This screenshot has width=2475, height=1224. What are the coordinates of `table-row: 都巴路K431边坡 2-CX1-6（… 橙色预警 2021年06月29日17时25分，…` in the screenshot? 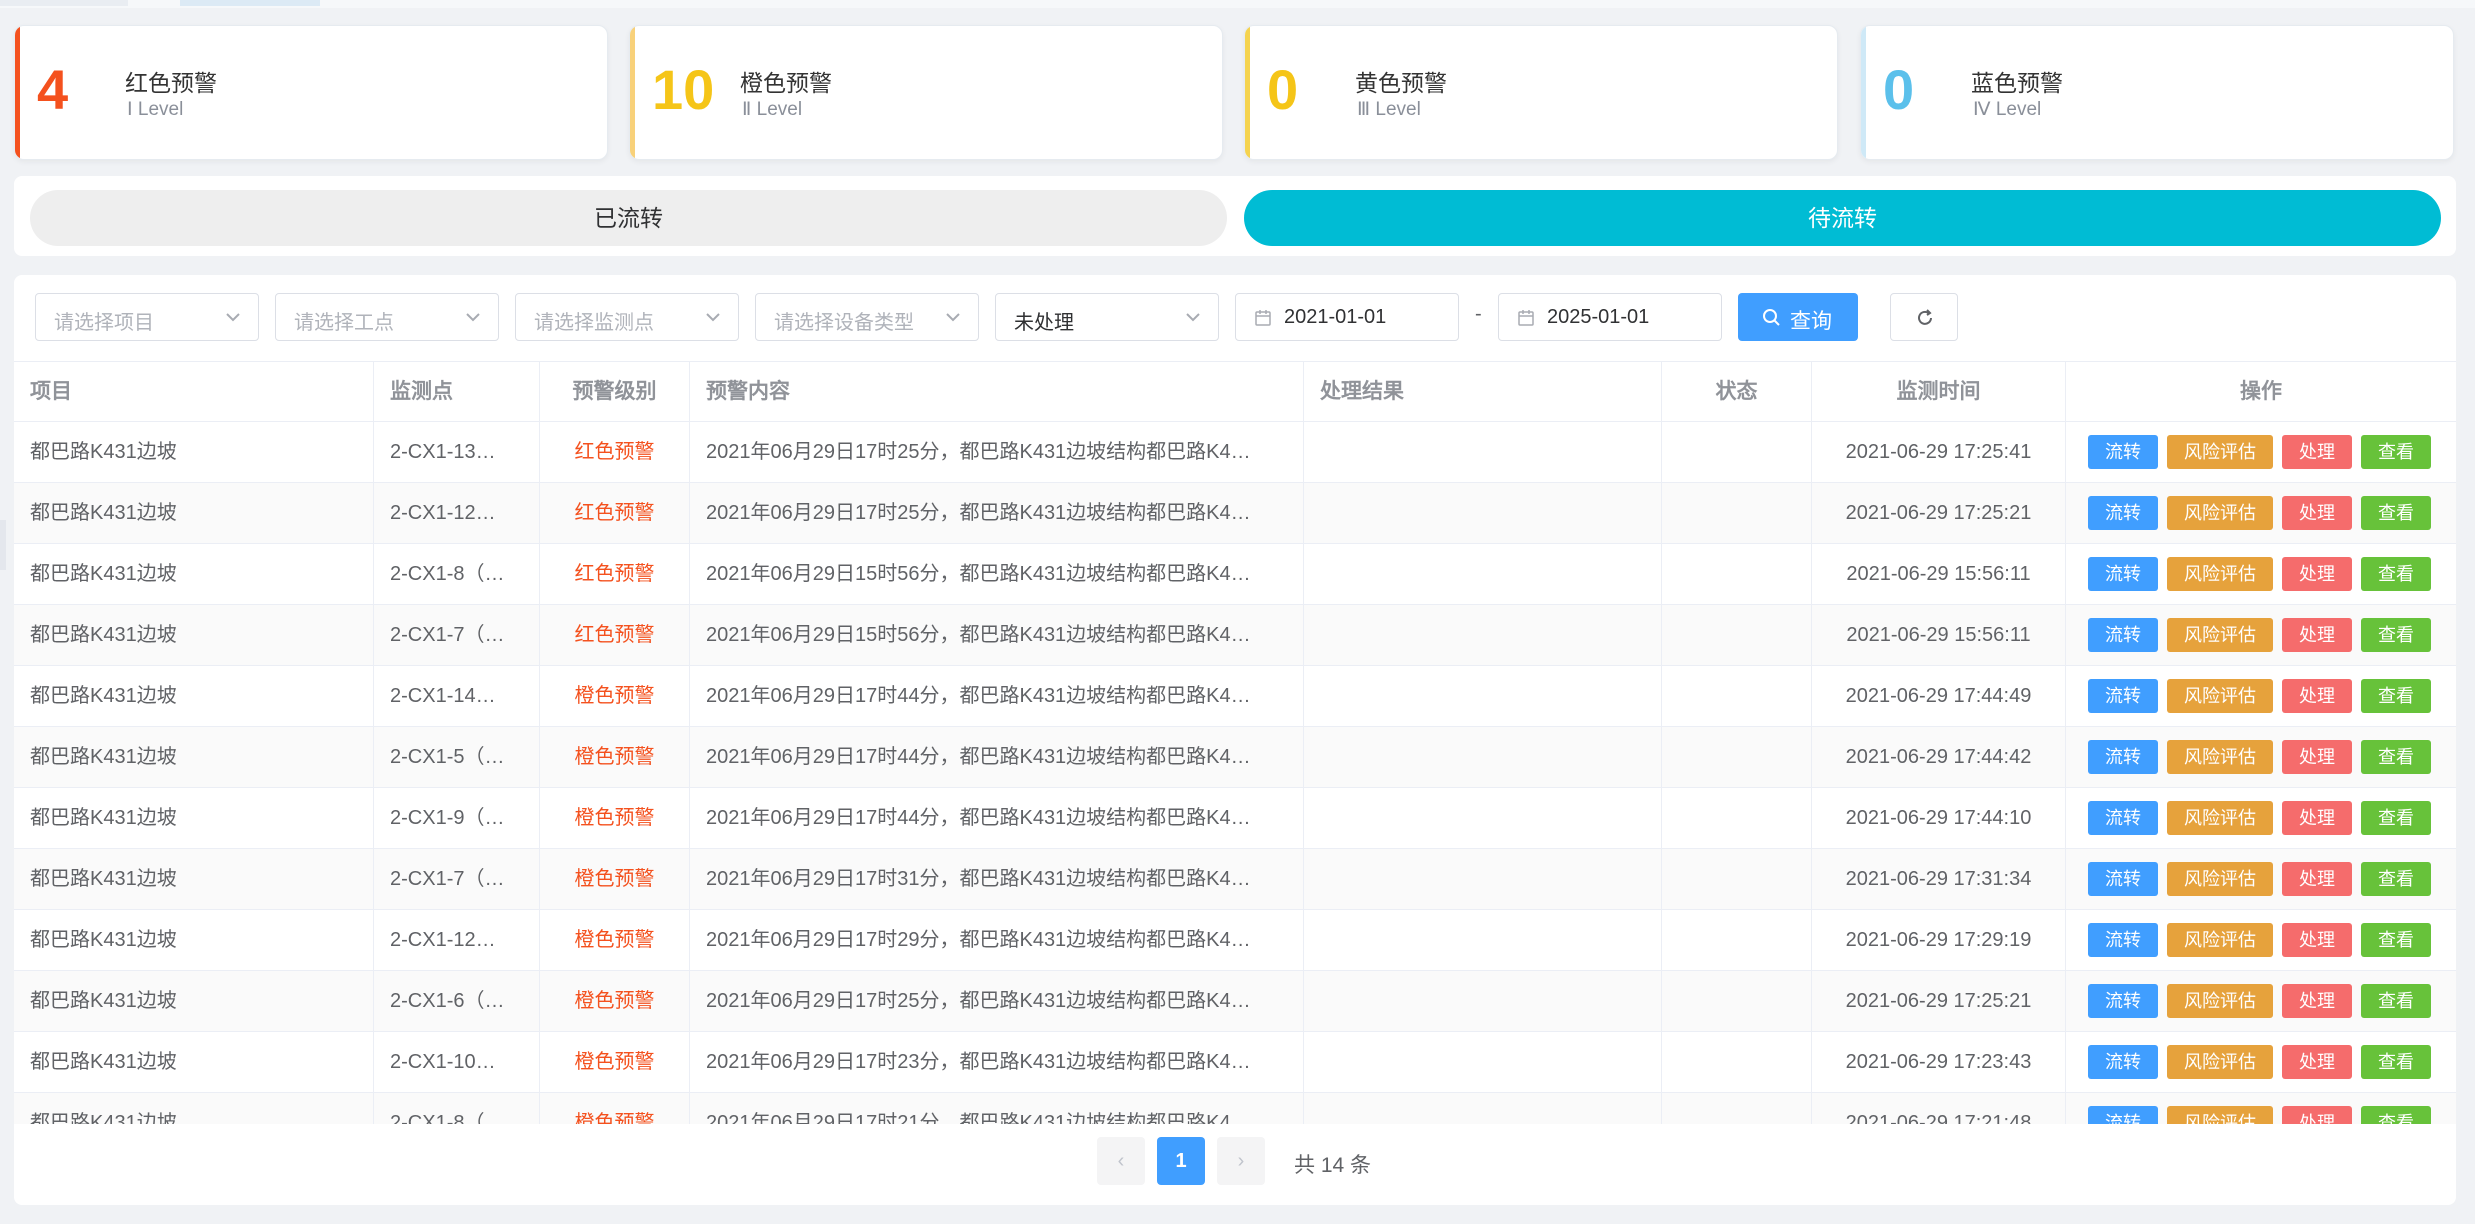 It's located at (1235, 1001).